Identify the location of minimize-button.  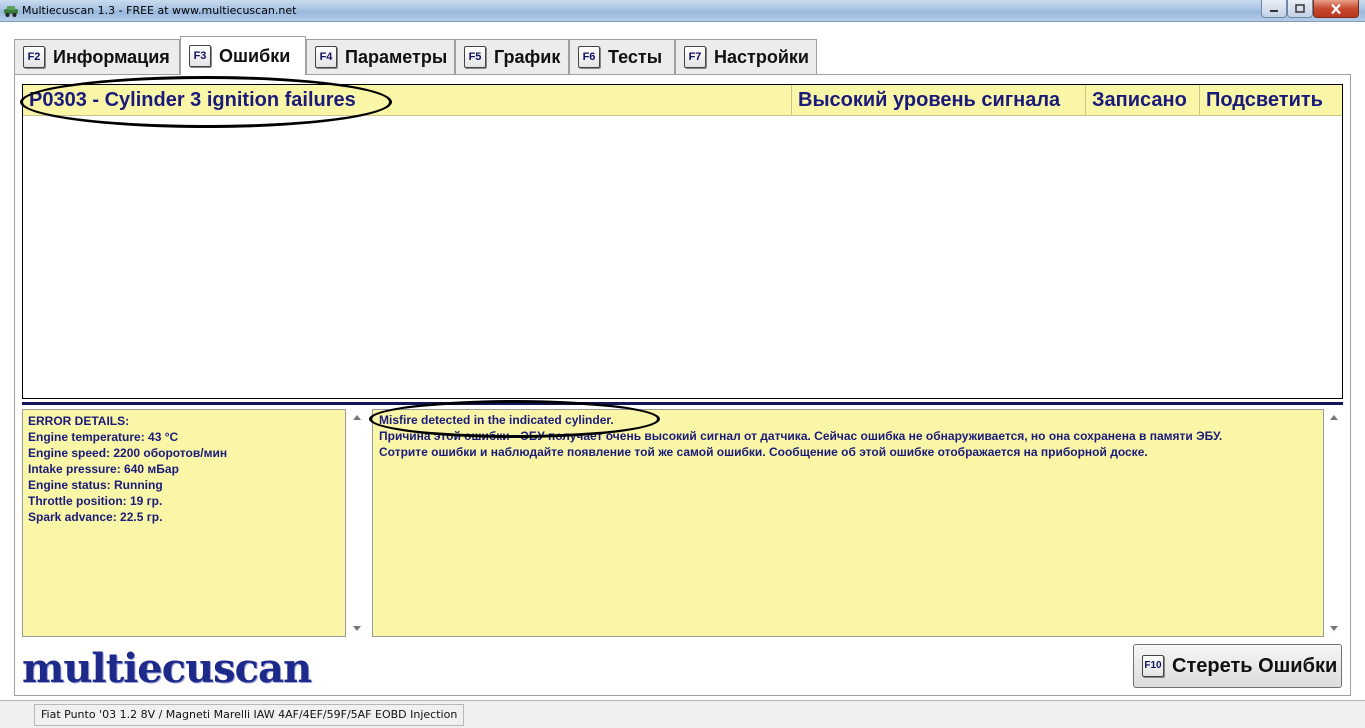
(1274, 9).